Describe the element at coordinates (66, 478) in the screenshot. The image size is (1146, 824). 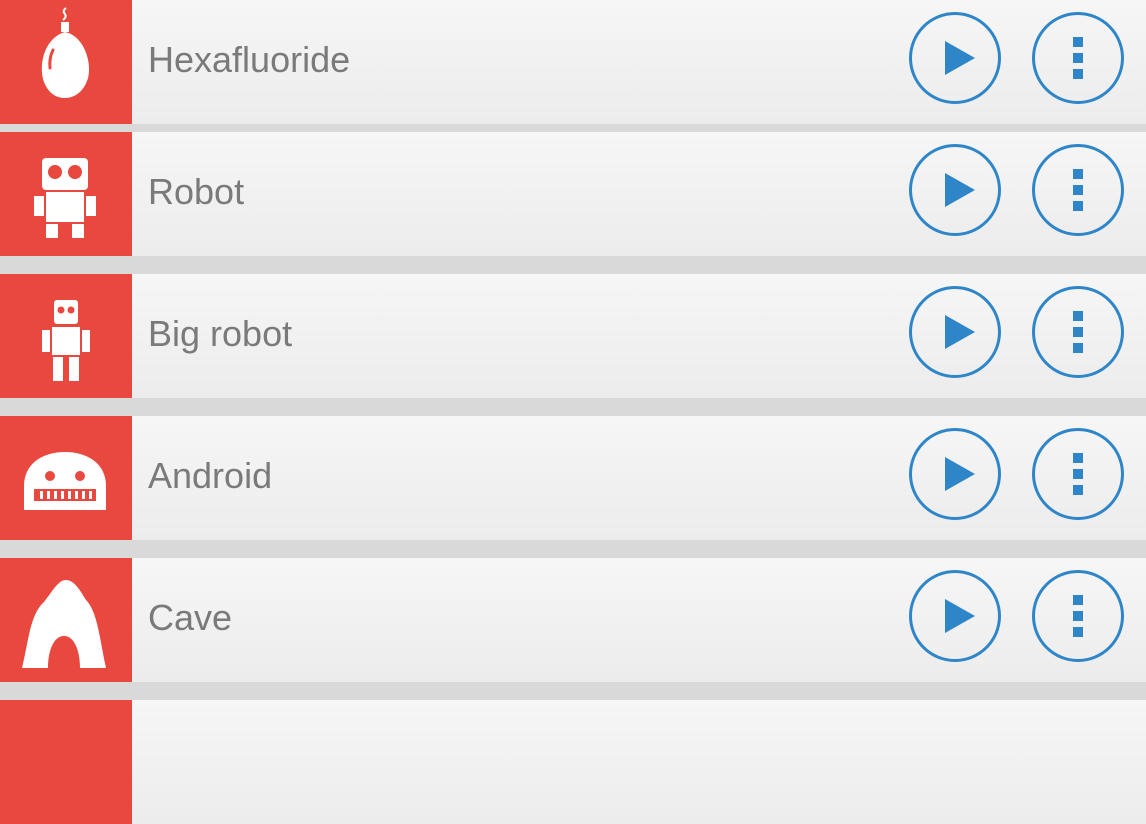
I see `android-face-icon` at that location.